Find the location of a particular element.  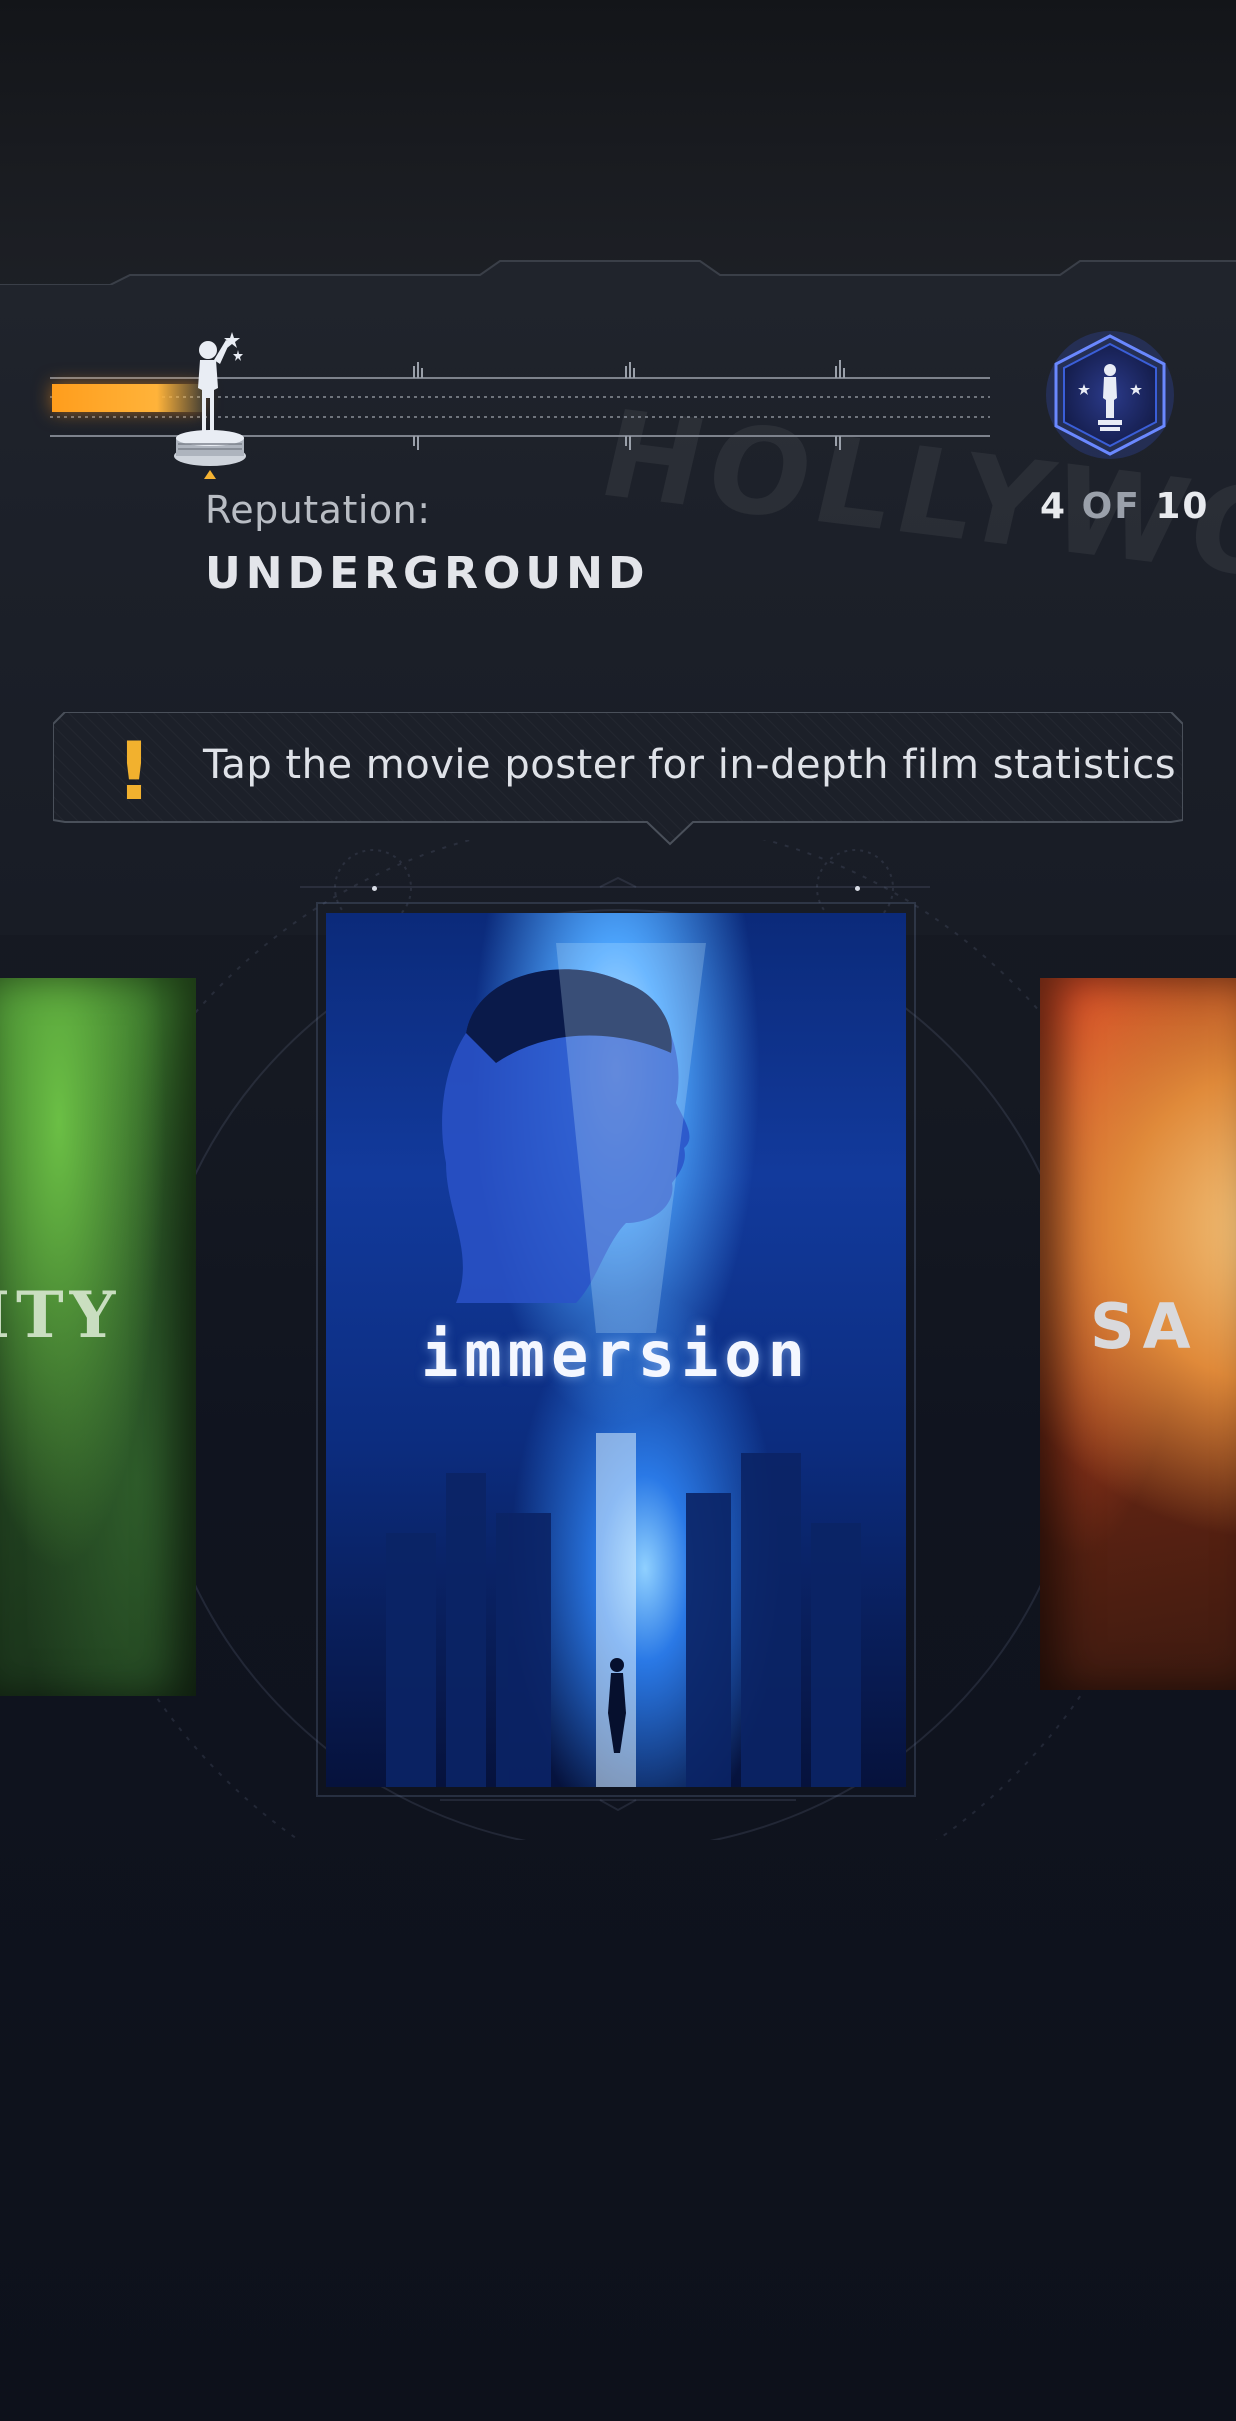

rank-total: 10 is located at coordinates (1182, 506).